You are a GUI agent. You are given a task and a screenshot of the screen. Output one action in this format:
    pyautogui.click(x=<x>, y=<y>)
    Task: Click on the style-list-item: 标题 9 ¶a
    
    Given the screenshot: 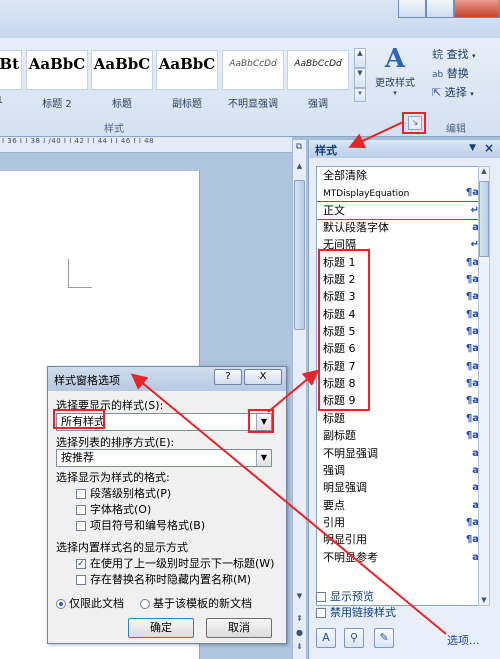 What is the action you would take?
    pyautogui.click(x=401, y=400)
    